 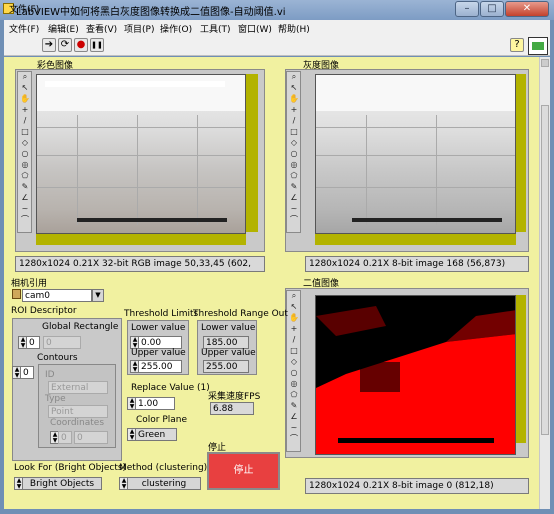 I want to click on menu-help: 帮助(H), so click(x=294, y=28).